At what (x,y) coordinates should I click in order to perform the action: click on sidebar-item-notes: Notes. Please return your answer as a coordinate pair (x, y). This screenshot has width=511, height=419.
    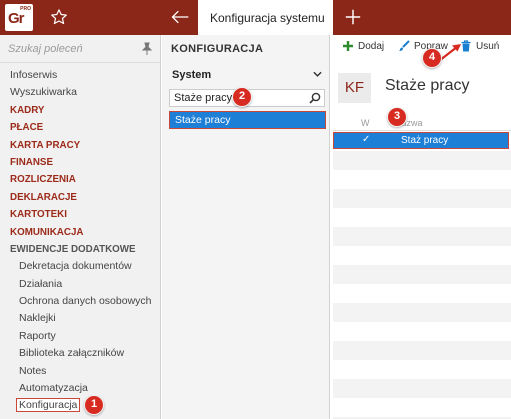
    Looking at the image, I should click on (80, 371).